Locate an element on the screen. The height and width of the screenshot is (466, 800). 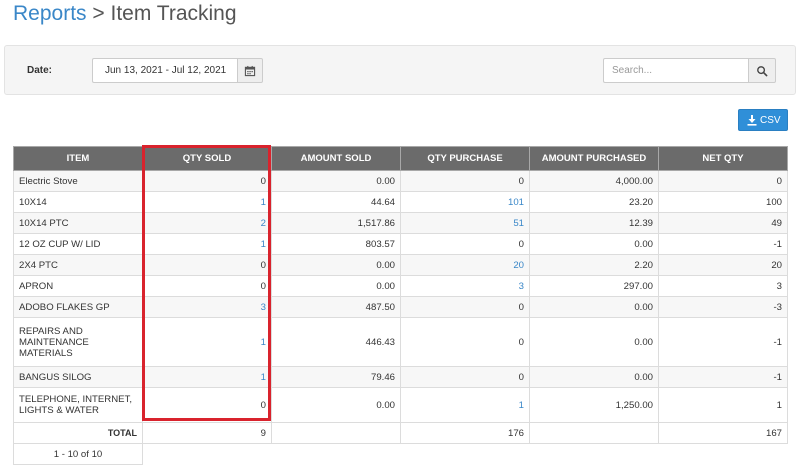
breadcrumb: Reports > Item Tracking is located at coordinates (125, 14).